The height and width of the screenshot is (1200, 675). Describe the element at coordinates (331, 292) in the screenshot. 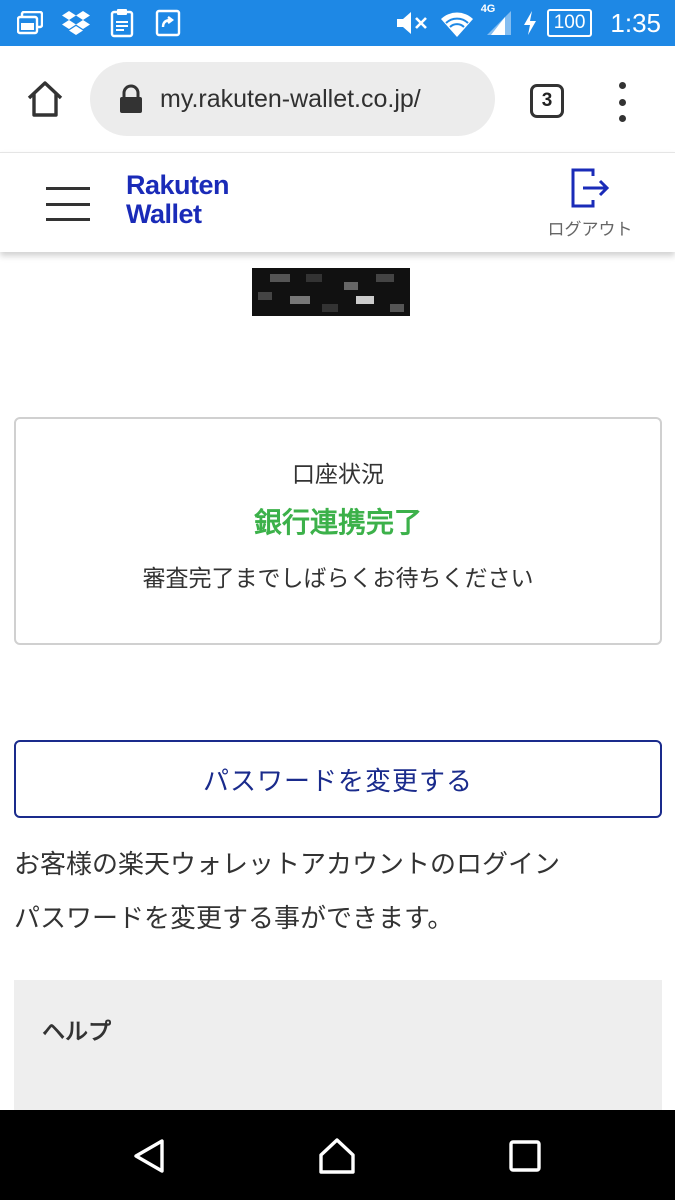

I see `masked-user-name` at that location.